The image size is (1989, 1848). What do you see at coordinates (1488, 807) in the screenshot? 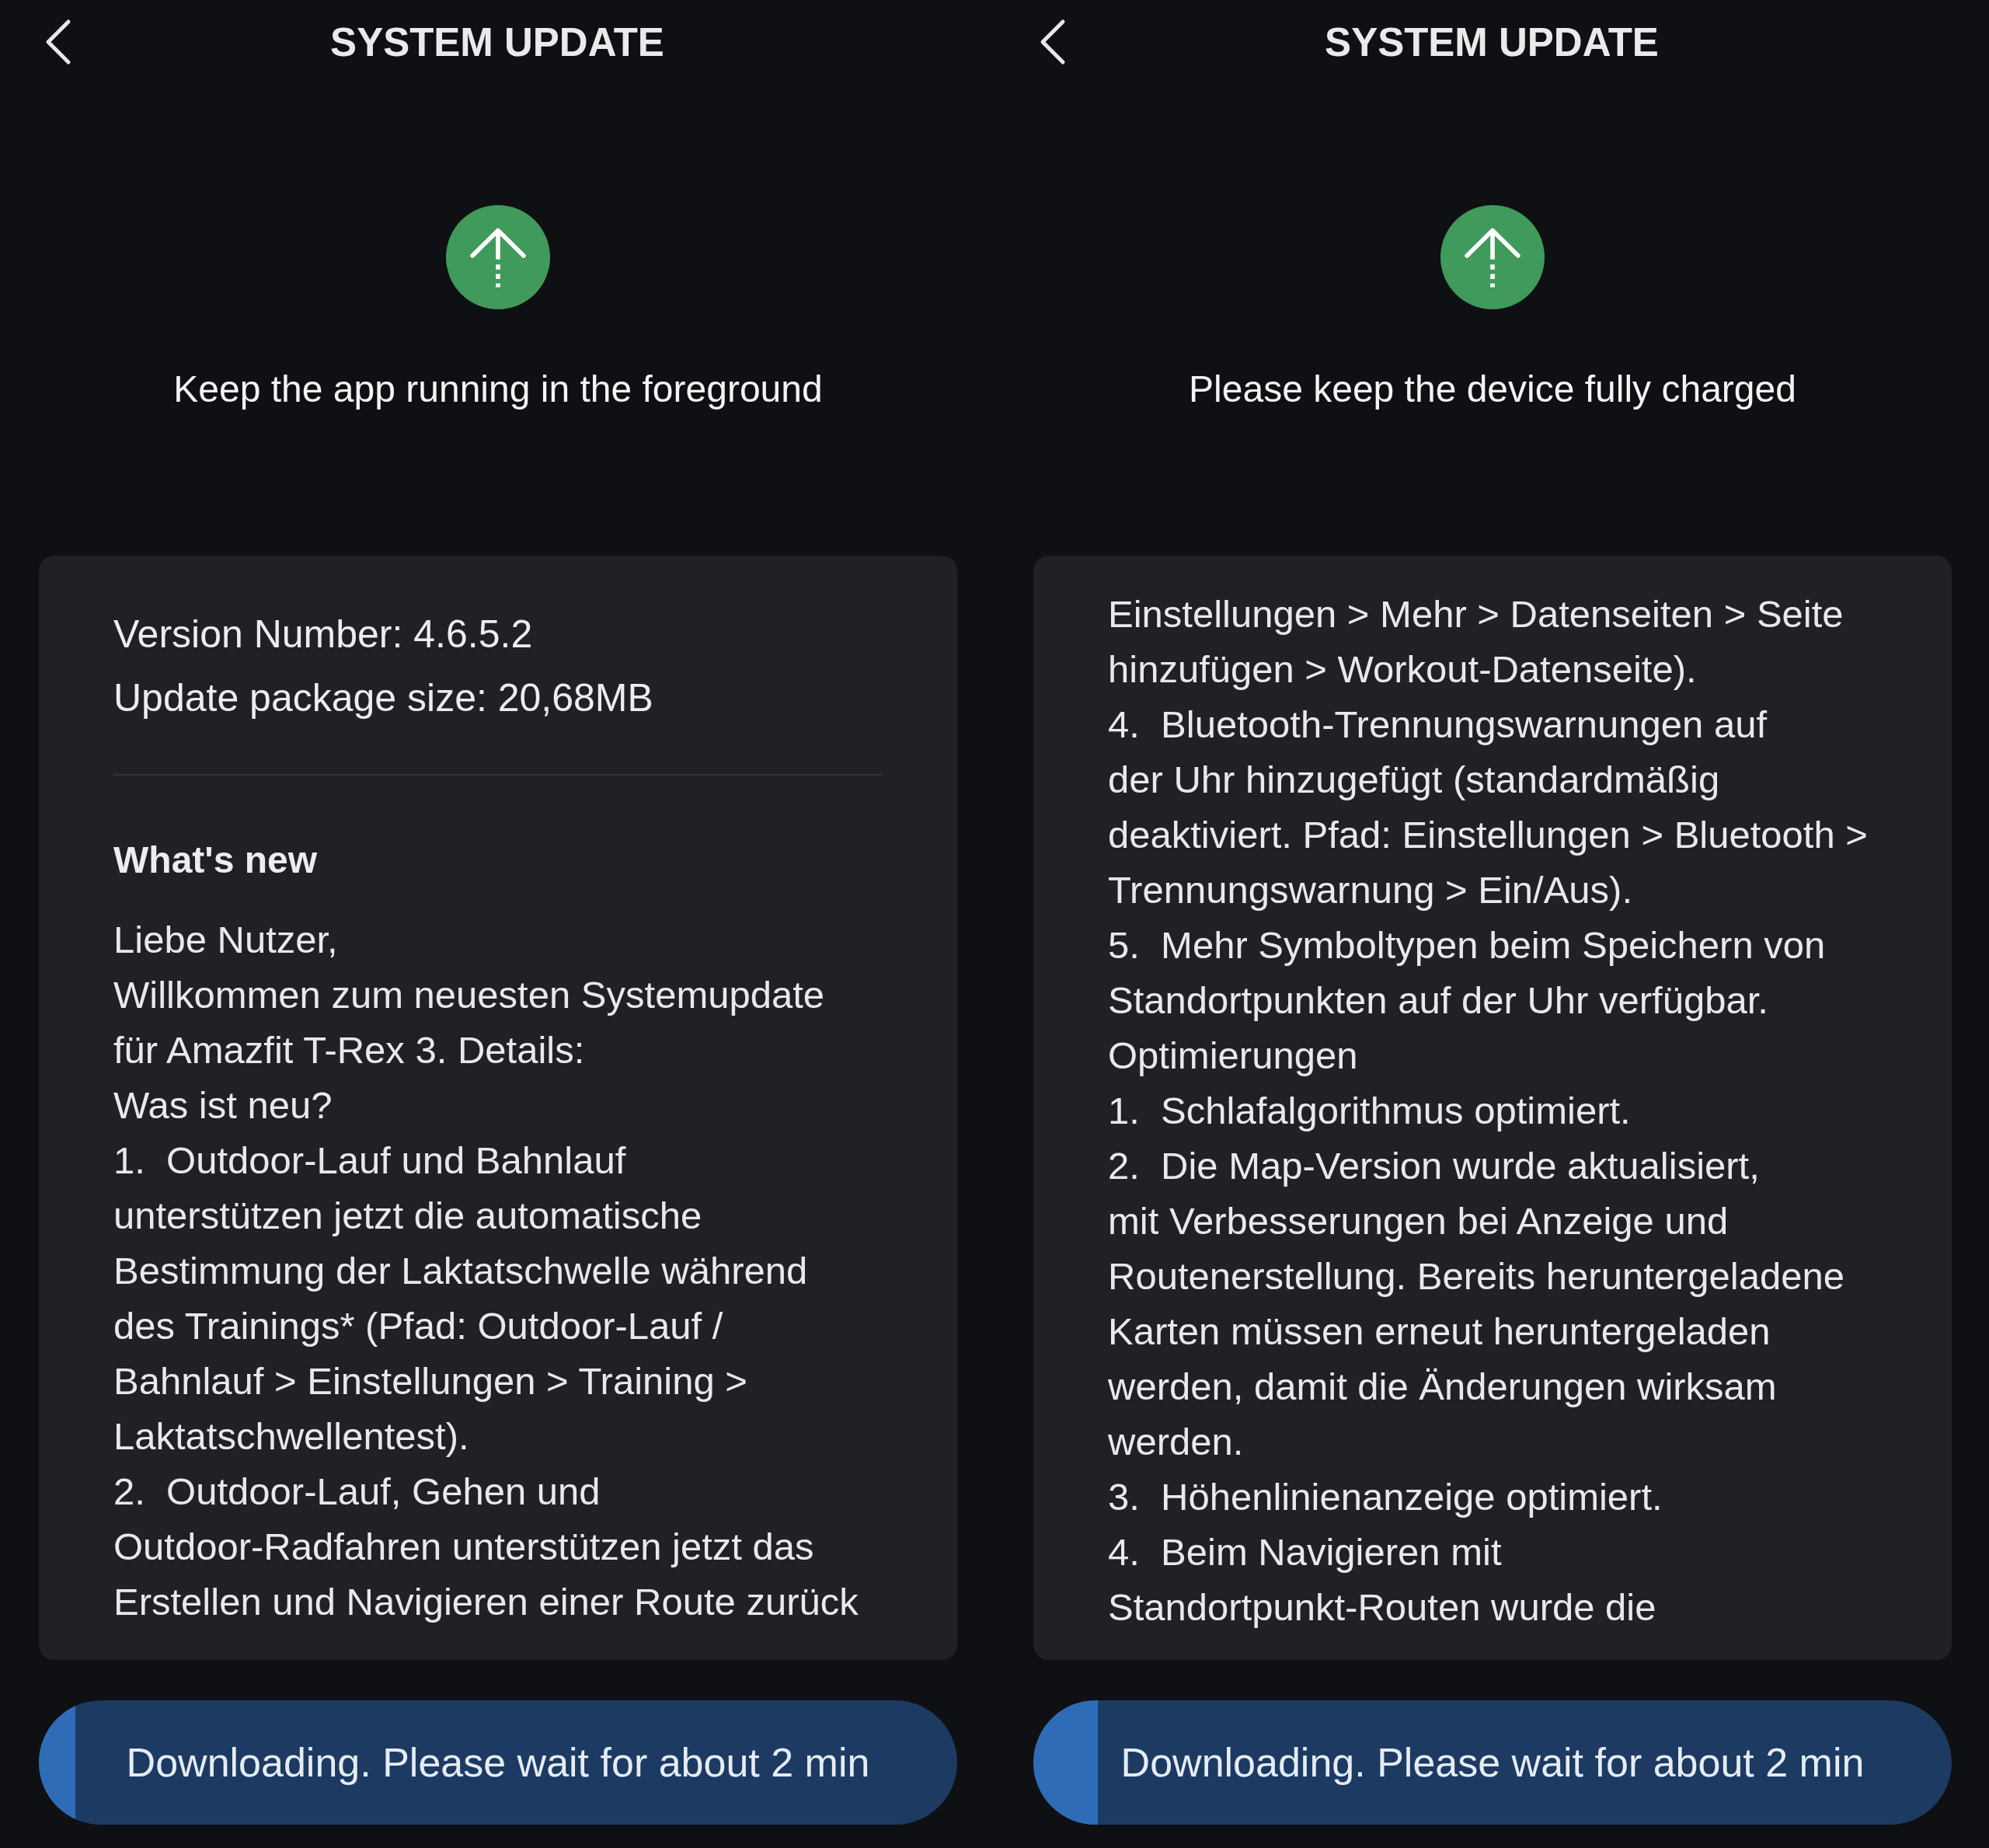
I see `release-notes-paragraph: 4. Bluetooth-Trennungswarnungen auf der Uhr hinzugefügt (standardmäßig deaktiviert. Pfad: Einstellungen > Bluetooth > Trennungswarnung > Ein/Aus).` at bounding box center [1488, 807].